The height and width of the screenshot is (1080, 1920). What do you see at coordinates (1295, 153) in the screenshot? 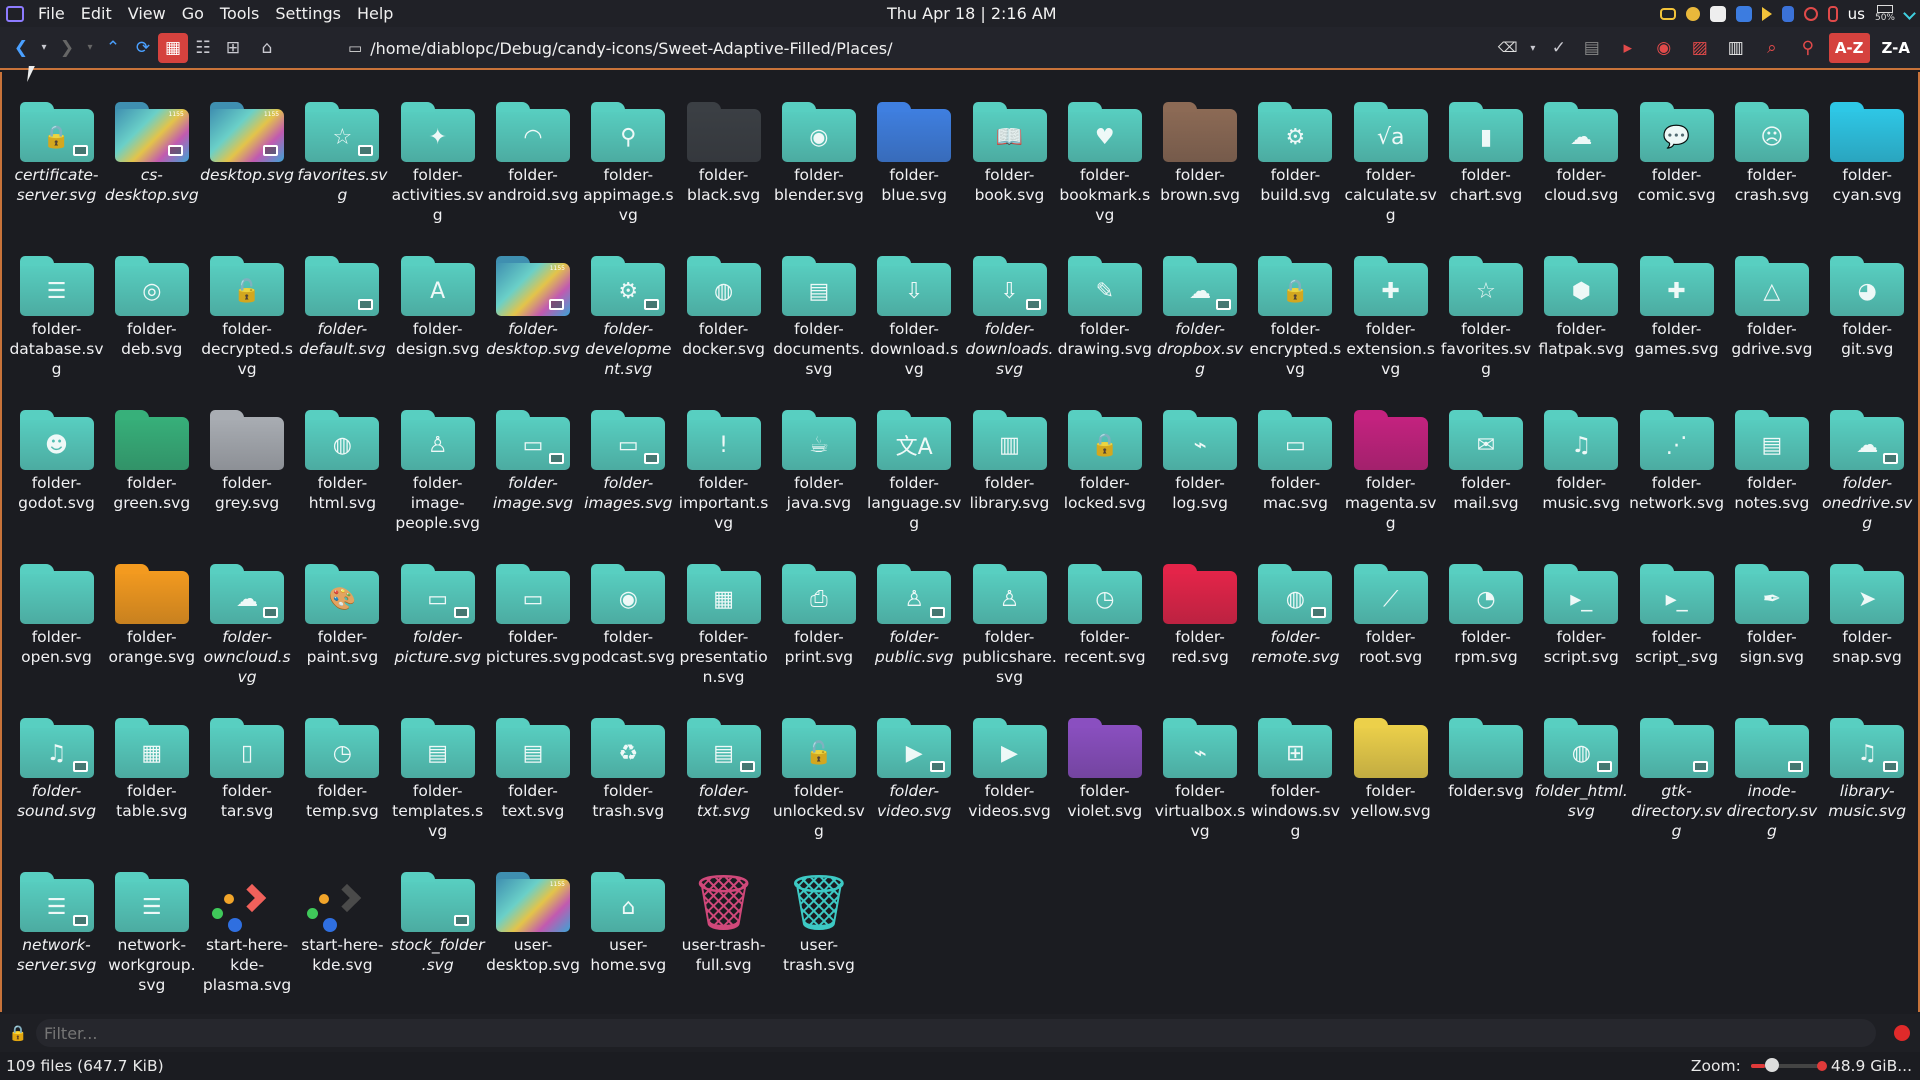
I see `file-item: ⚙ folder-build.svg` at bounding box center [1295, 153].